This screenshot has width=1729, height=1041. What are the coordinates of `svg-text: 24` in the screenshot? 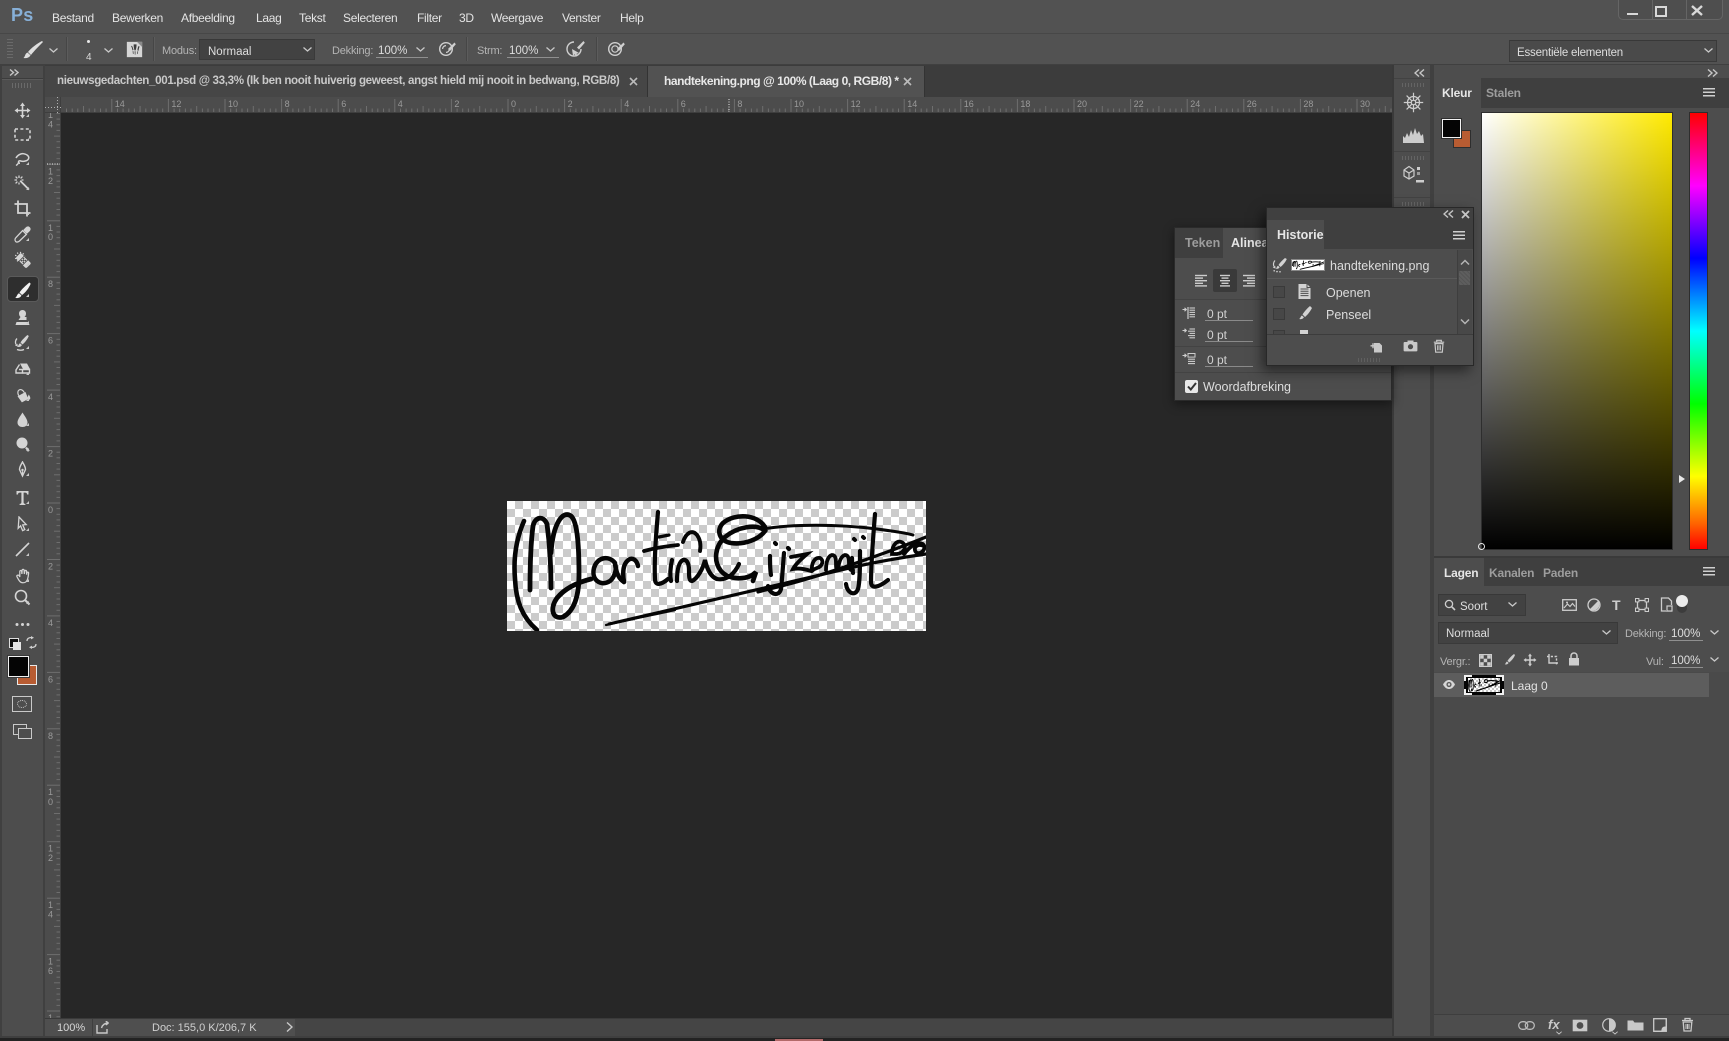 It's located at (1195, 104).